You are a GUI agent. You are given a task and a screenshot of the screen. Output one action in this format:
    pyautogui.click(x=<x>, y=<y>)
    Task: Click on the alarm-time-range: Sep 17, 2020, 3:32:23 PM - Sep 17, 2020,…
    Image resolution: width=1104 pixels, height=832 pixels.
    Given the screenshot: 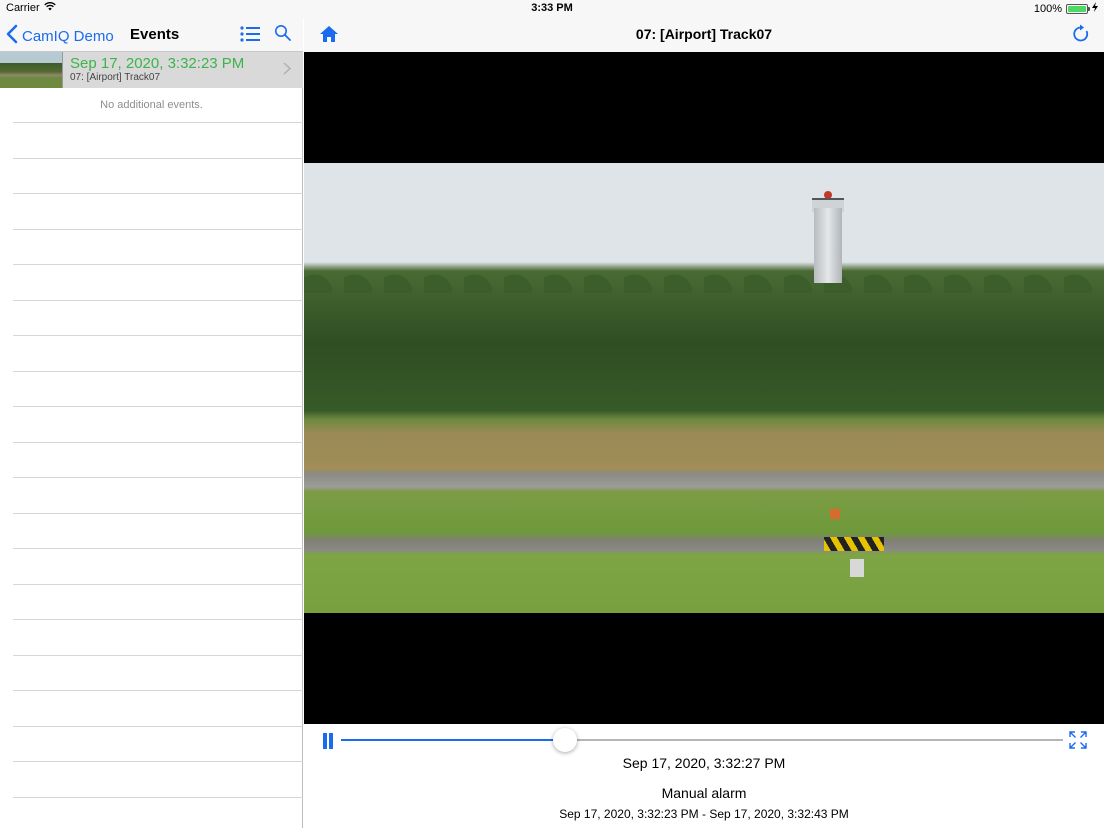 What is the action you would take?
    pyautogui.click(x=704, y=814)
    